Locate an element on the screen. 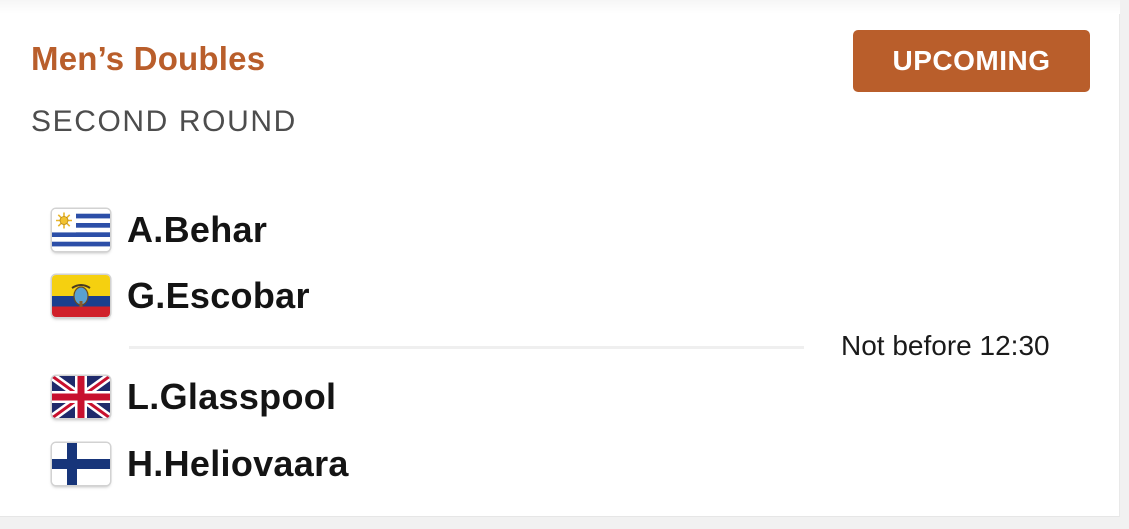 This screenshot has width=1129, height=529. finland-flag-icon is located at coordinates (81, 464).